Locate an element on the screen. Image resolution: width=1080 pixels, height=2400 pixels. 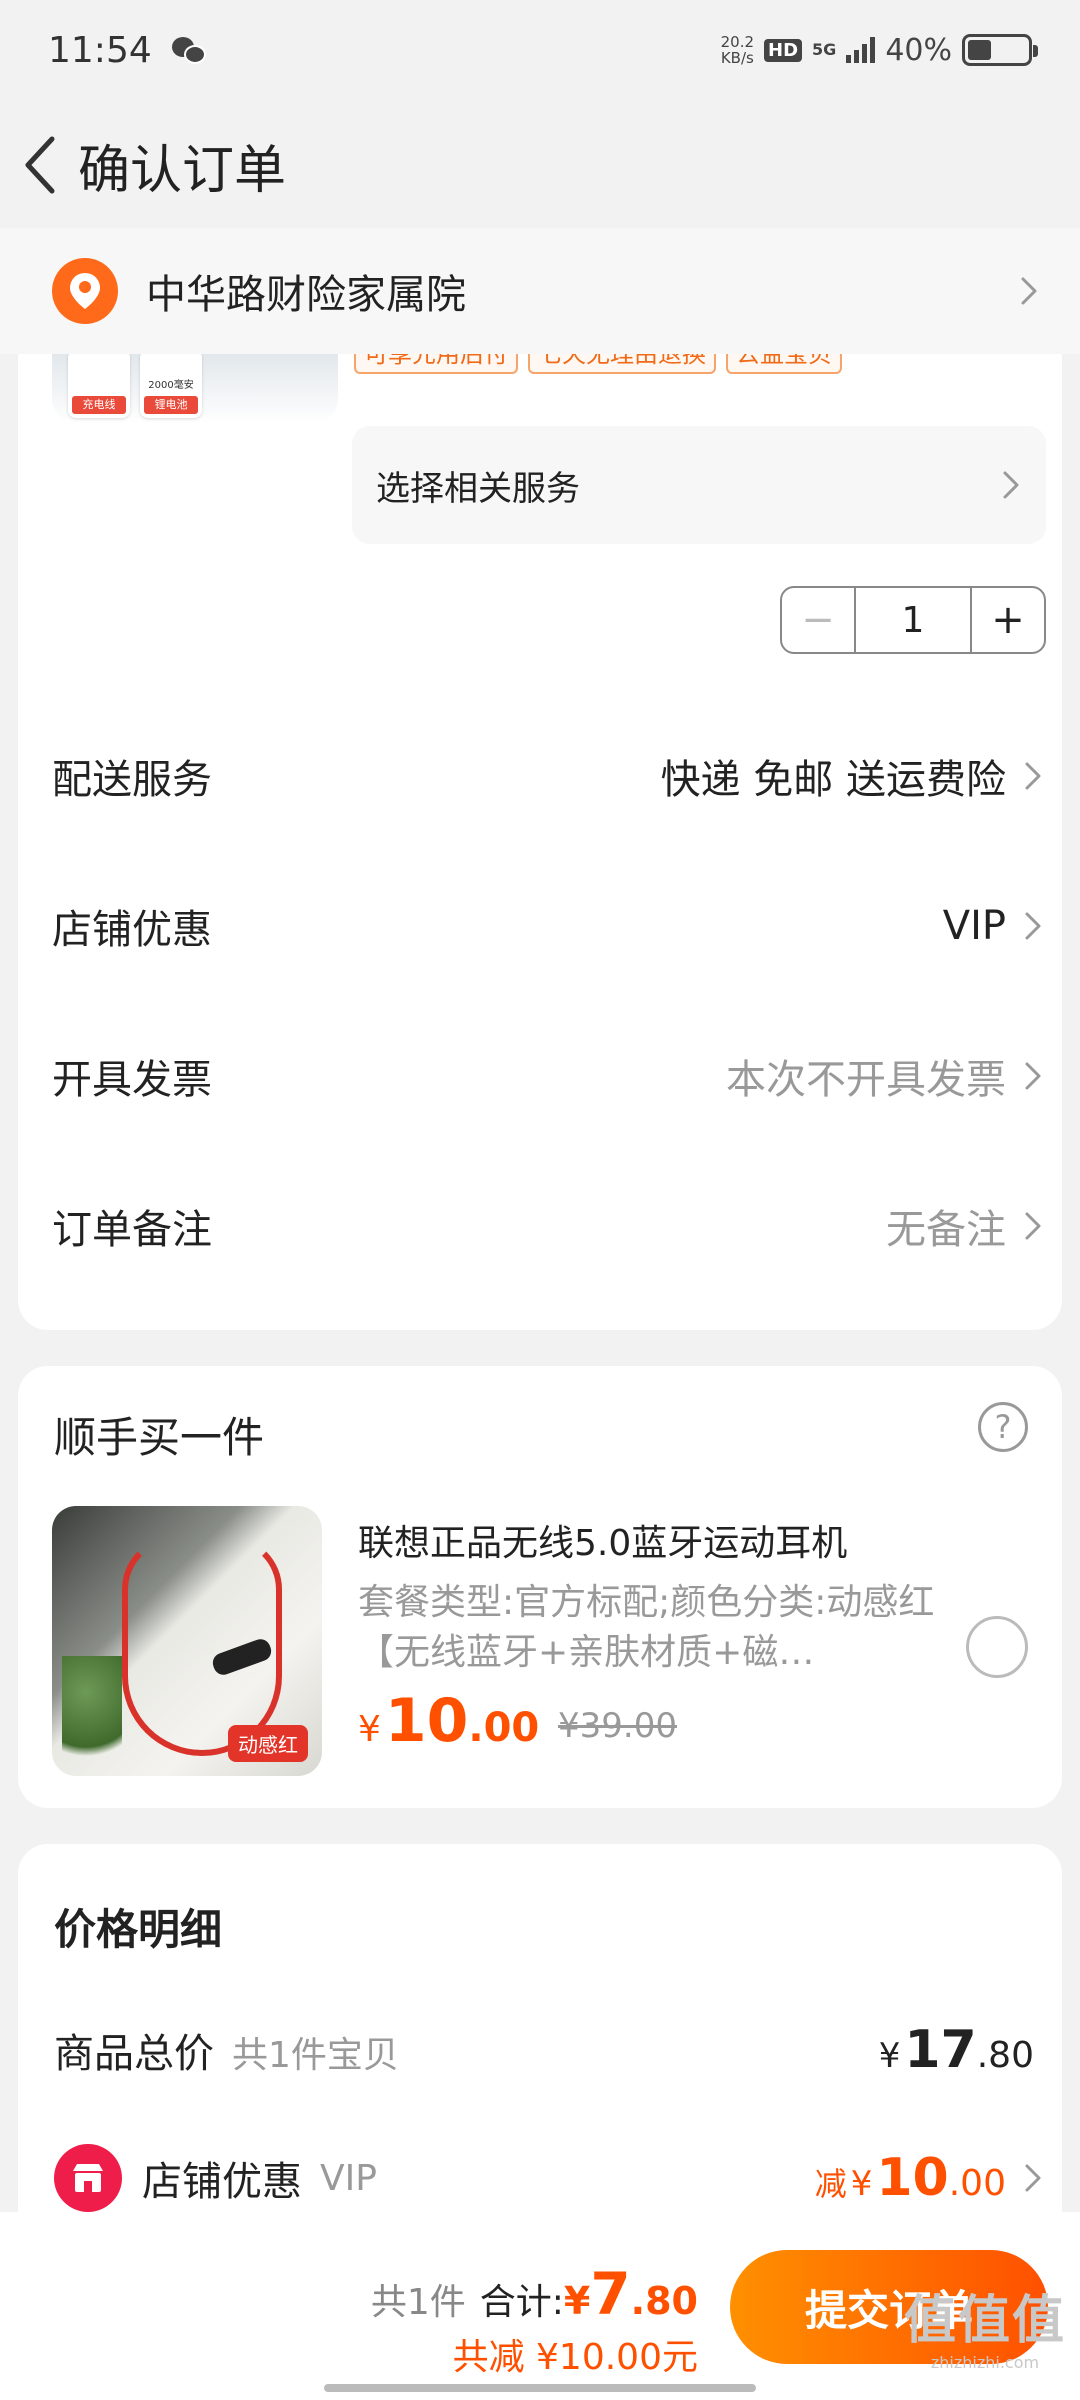
order-total: 共1件 合计: ¥ 7 .80 is located at coordinates (534, 2294).